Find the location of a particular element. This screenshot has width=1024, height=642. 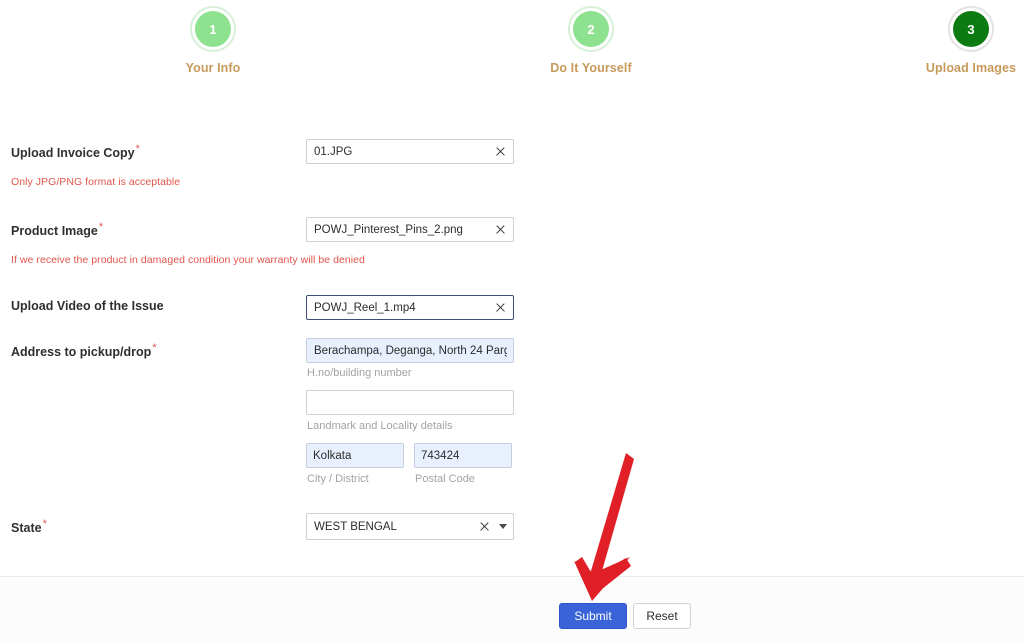

label-text: Upload Video of the Issue is located at coordinates (87, 306).